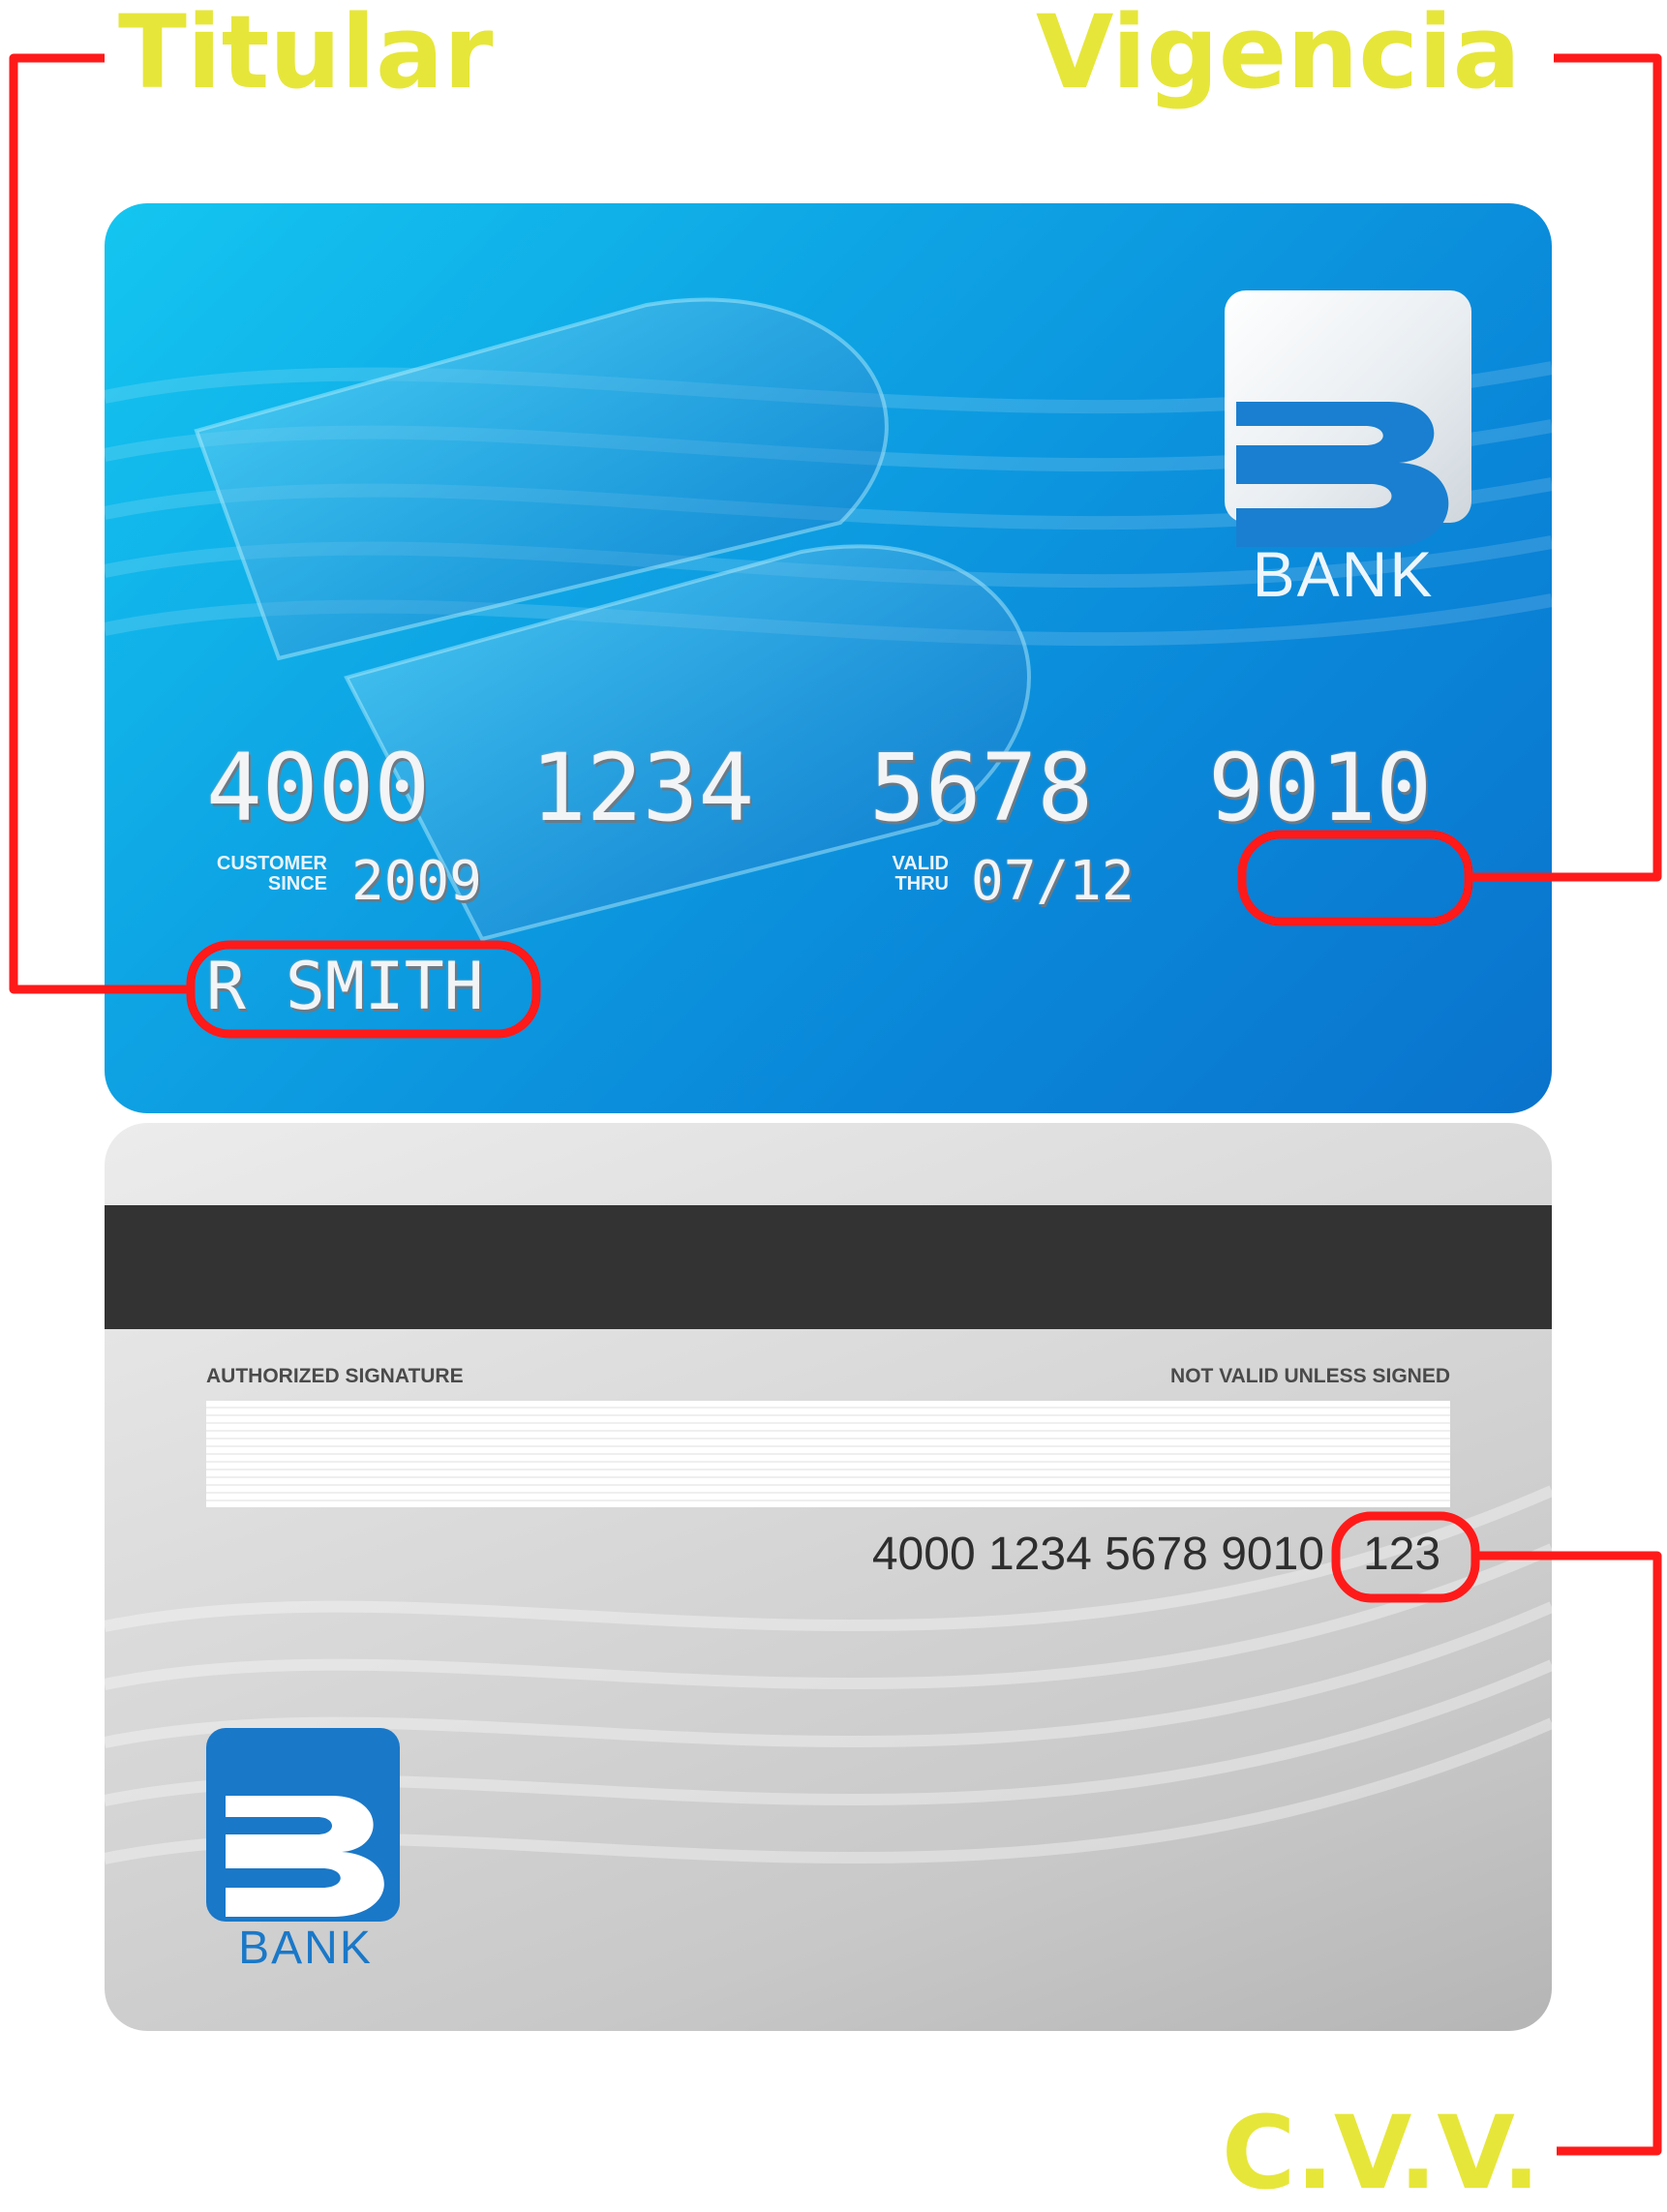 The image size is (1667, 2212). Describe the element at coordinates (100, 523) in the screenshot. I see `holder-callout-line` at that location.